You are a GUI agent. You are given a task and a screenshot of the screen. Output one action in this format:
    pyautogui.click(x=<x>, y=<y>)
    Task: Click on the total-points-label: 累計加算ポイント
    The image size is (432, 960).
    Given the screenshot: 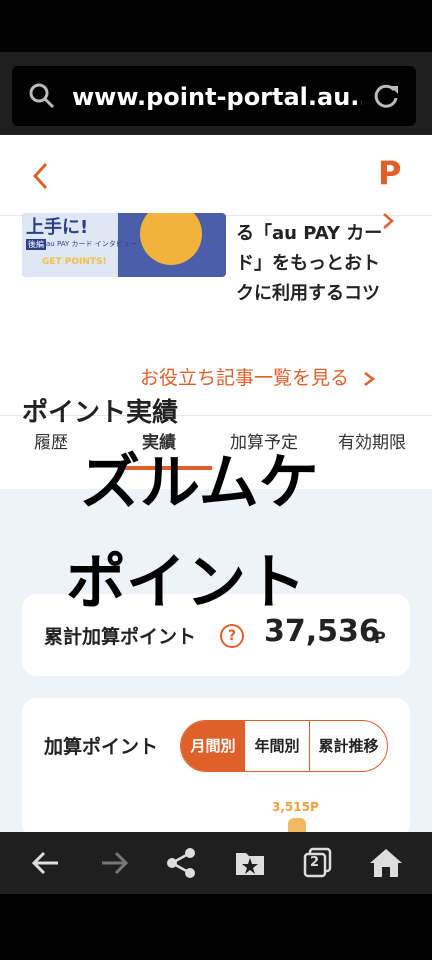 What is the action you would take?
    pyautogui.click(x=120, y=637)
    